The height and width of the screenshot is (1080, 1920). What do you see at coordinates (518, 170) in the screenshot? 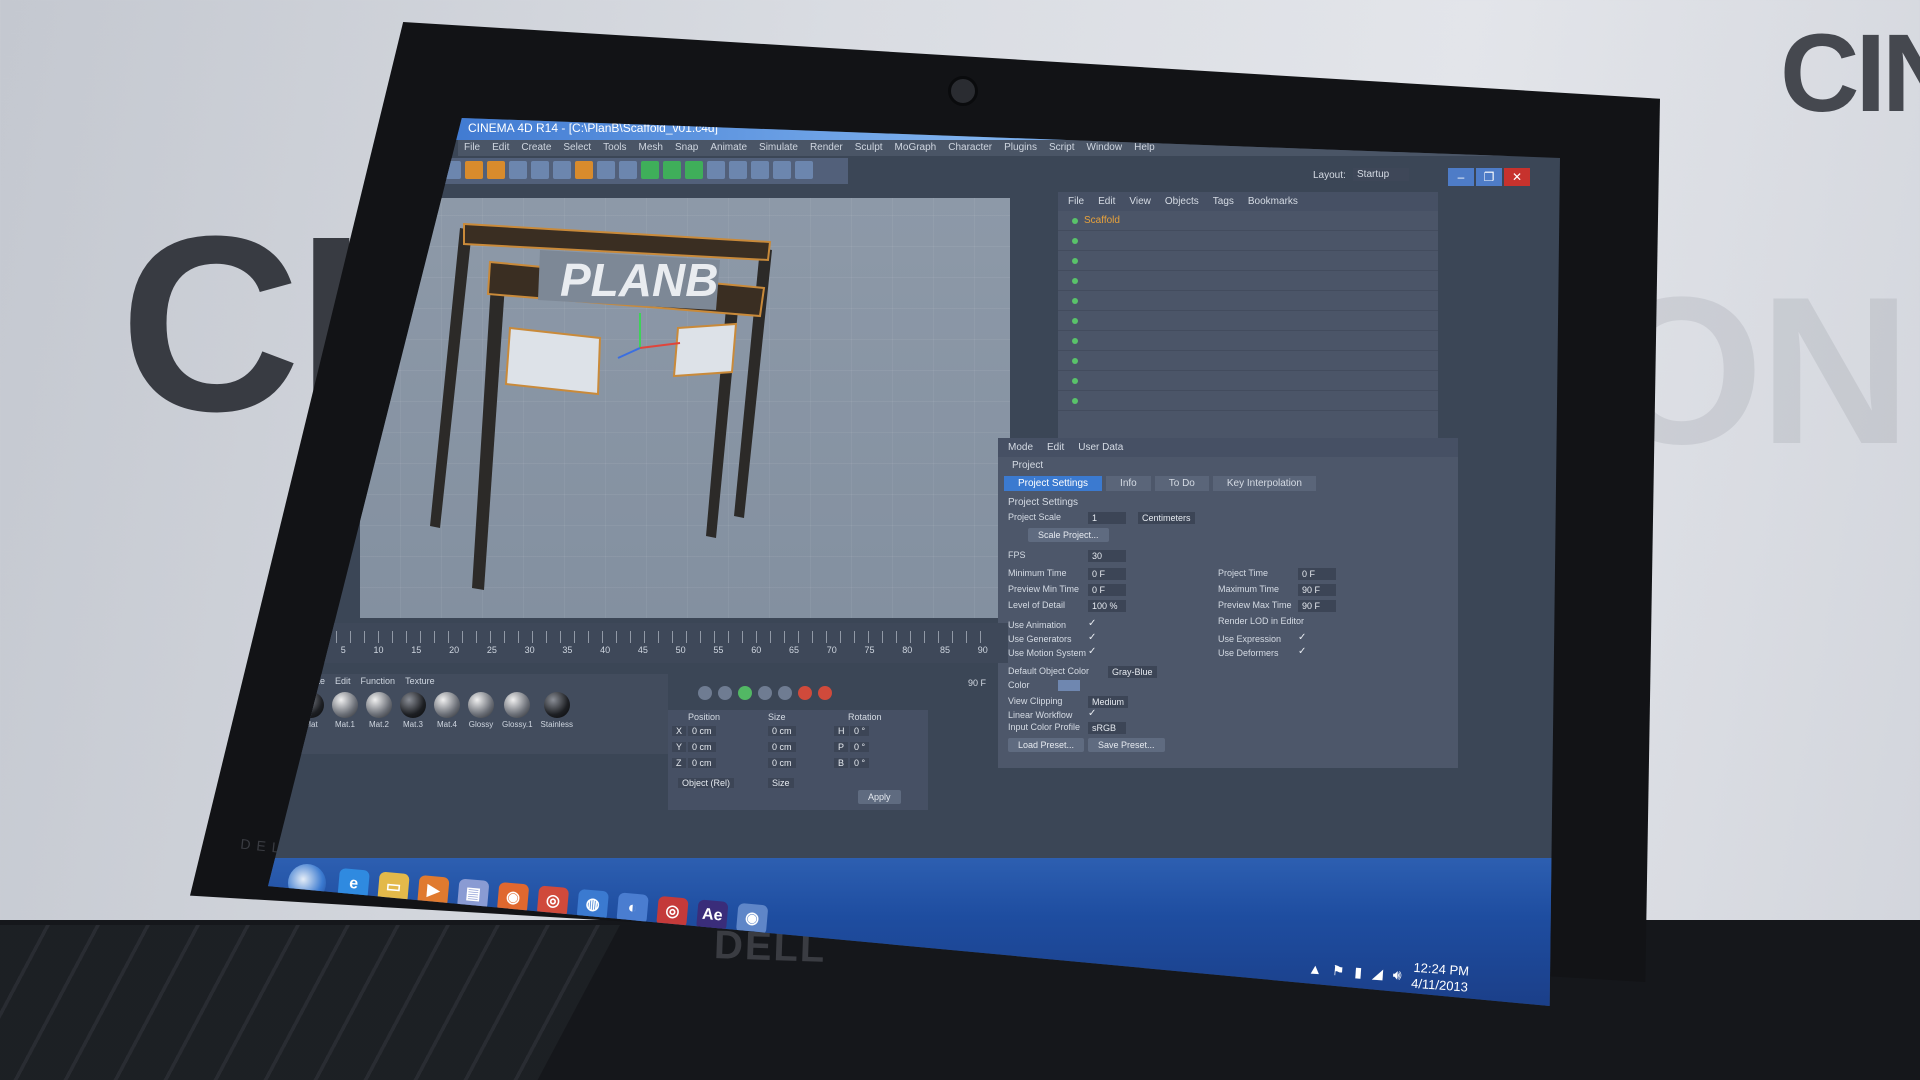
I see `x-axis-icon` at bounding box center [518, 170].